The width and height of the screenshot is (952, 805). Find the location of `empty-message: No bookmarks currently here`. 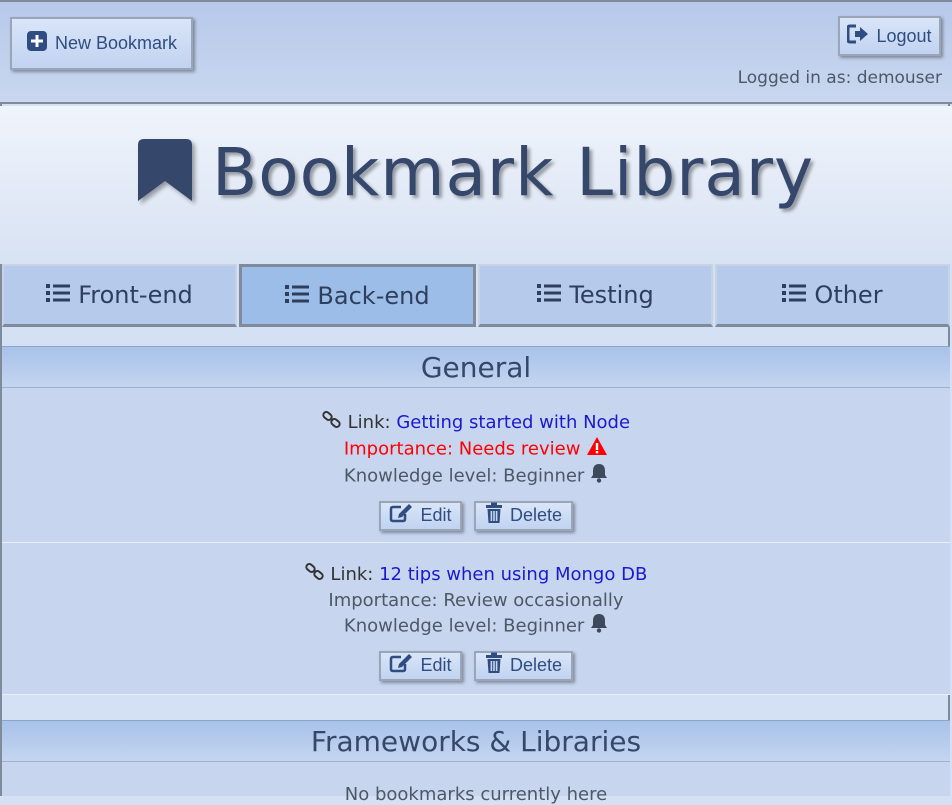

empty-message: No bookmarks currently here is located at coordinates (476, 794).